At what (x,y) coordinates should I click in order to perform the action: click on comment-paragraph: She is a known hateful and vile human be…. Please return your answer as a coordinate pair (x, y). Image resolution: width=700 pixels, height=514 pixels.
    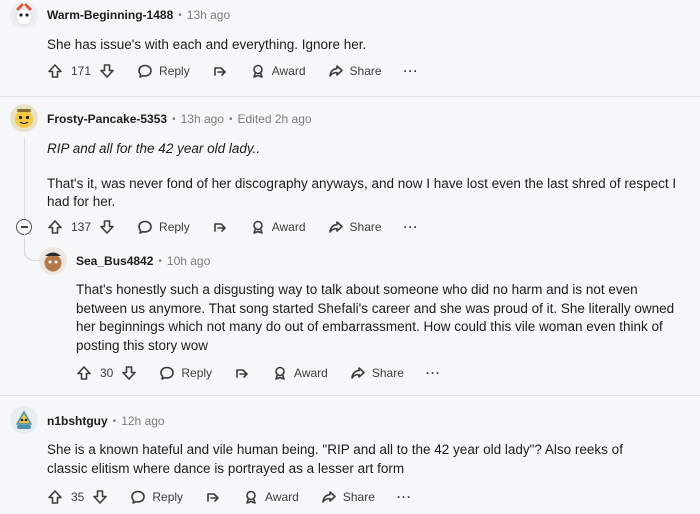
    Looking at the image, I should click on (335, 459).